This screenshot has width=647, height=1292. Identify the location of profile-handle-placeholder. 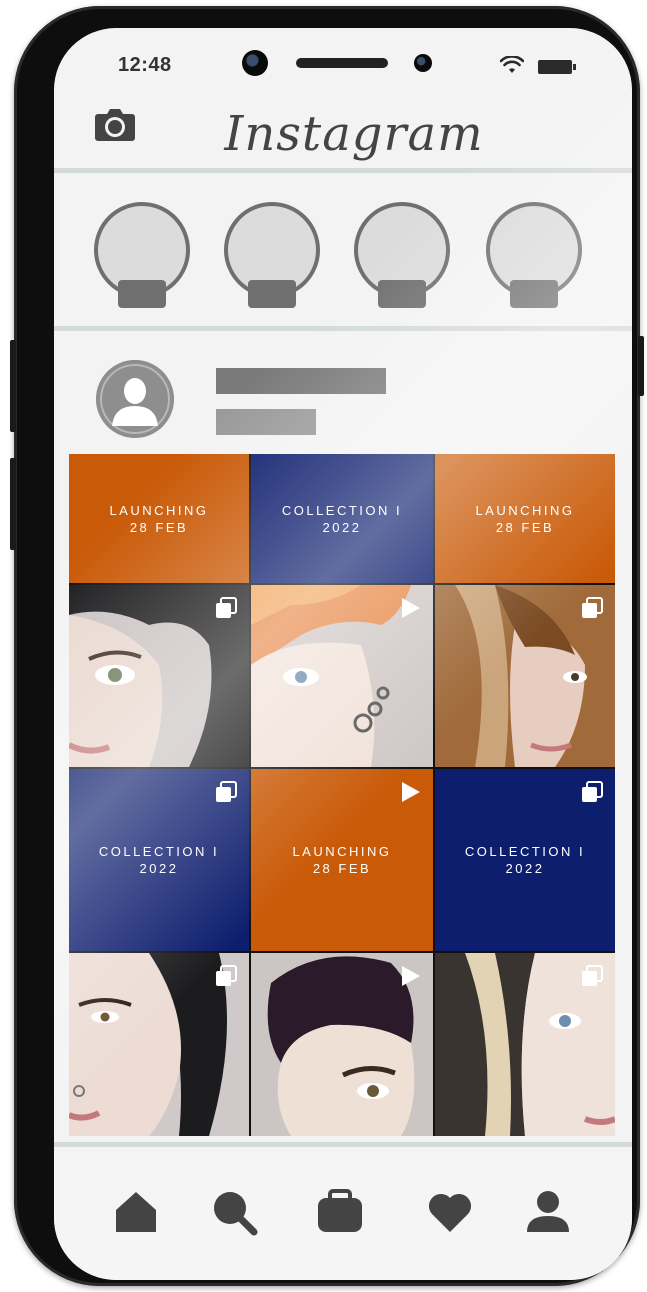
(266, 422).